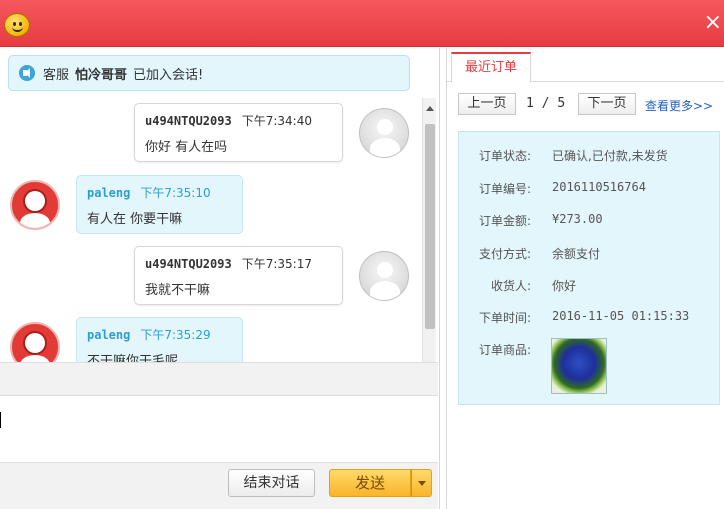 This screenshot has height=509, width=724. What do you see at coordinates (599, 187) in the screenshot?
I see `field-value: 2016110516764` at bounding box center [599, 187].